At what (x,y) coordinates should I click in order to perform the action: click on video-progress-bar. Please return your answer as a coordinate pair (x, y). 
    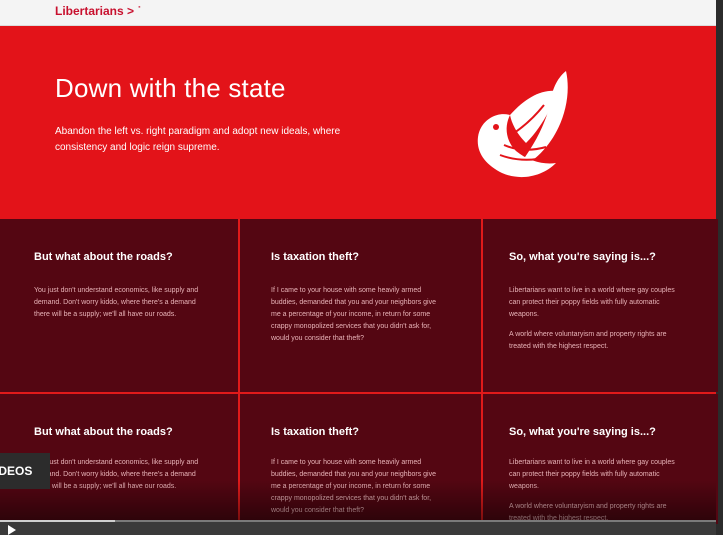
    Looking at the image, I should click on (358, 521).